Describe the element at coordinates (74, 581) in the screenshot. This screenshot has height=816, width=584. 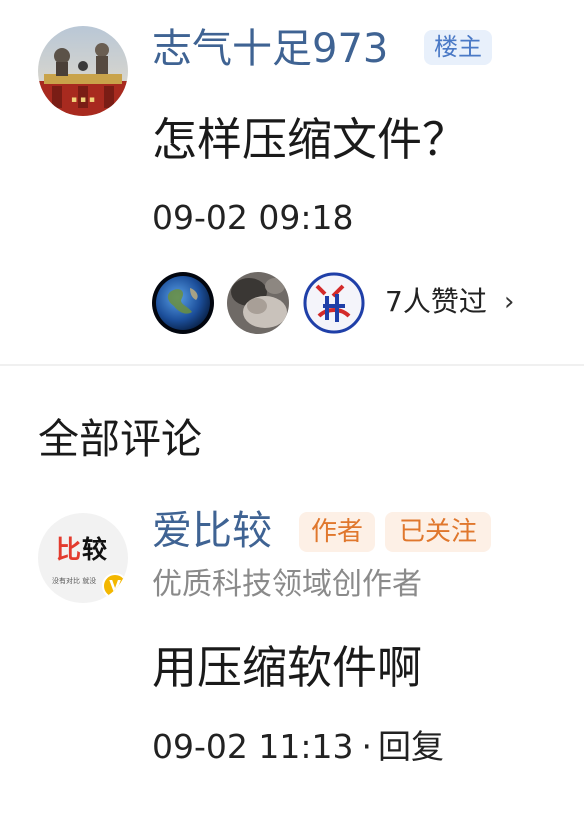
I see `avatar-logo-tagline: 没有对比 就没` at that location.